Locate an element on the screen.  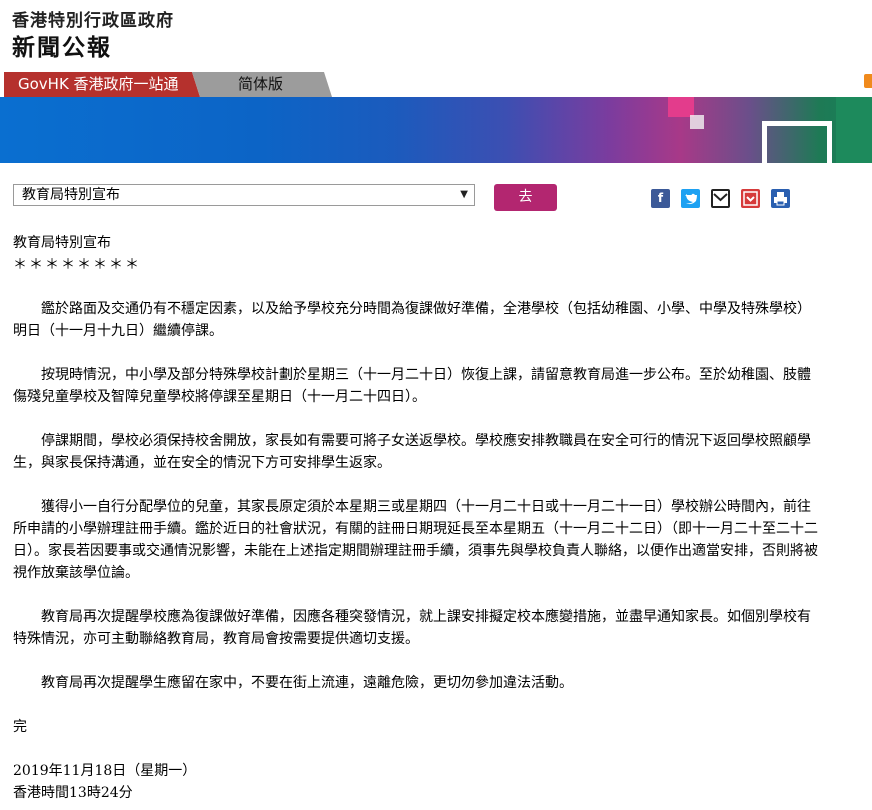
category-select-value: 教育局特別宣布 is located at coordinates (71, 195).